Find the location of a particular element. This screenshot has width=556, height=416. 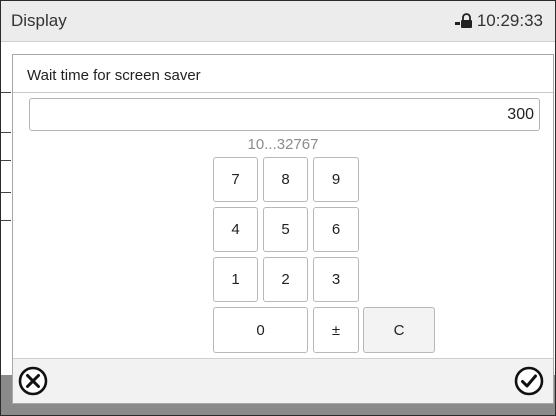

header-title: Display is located at coordinates (39, 20).